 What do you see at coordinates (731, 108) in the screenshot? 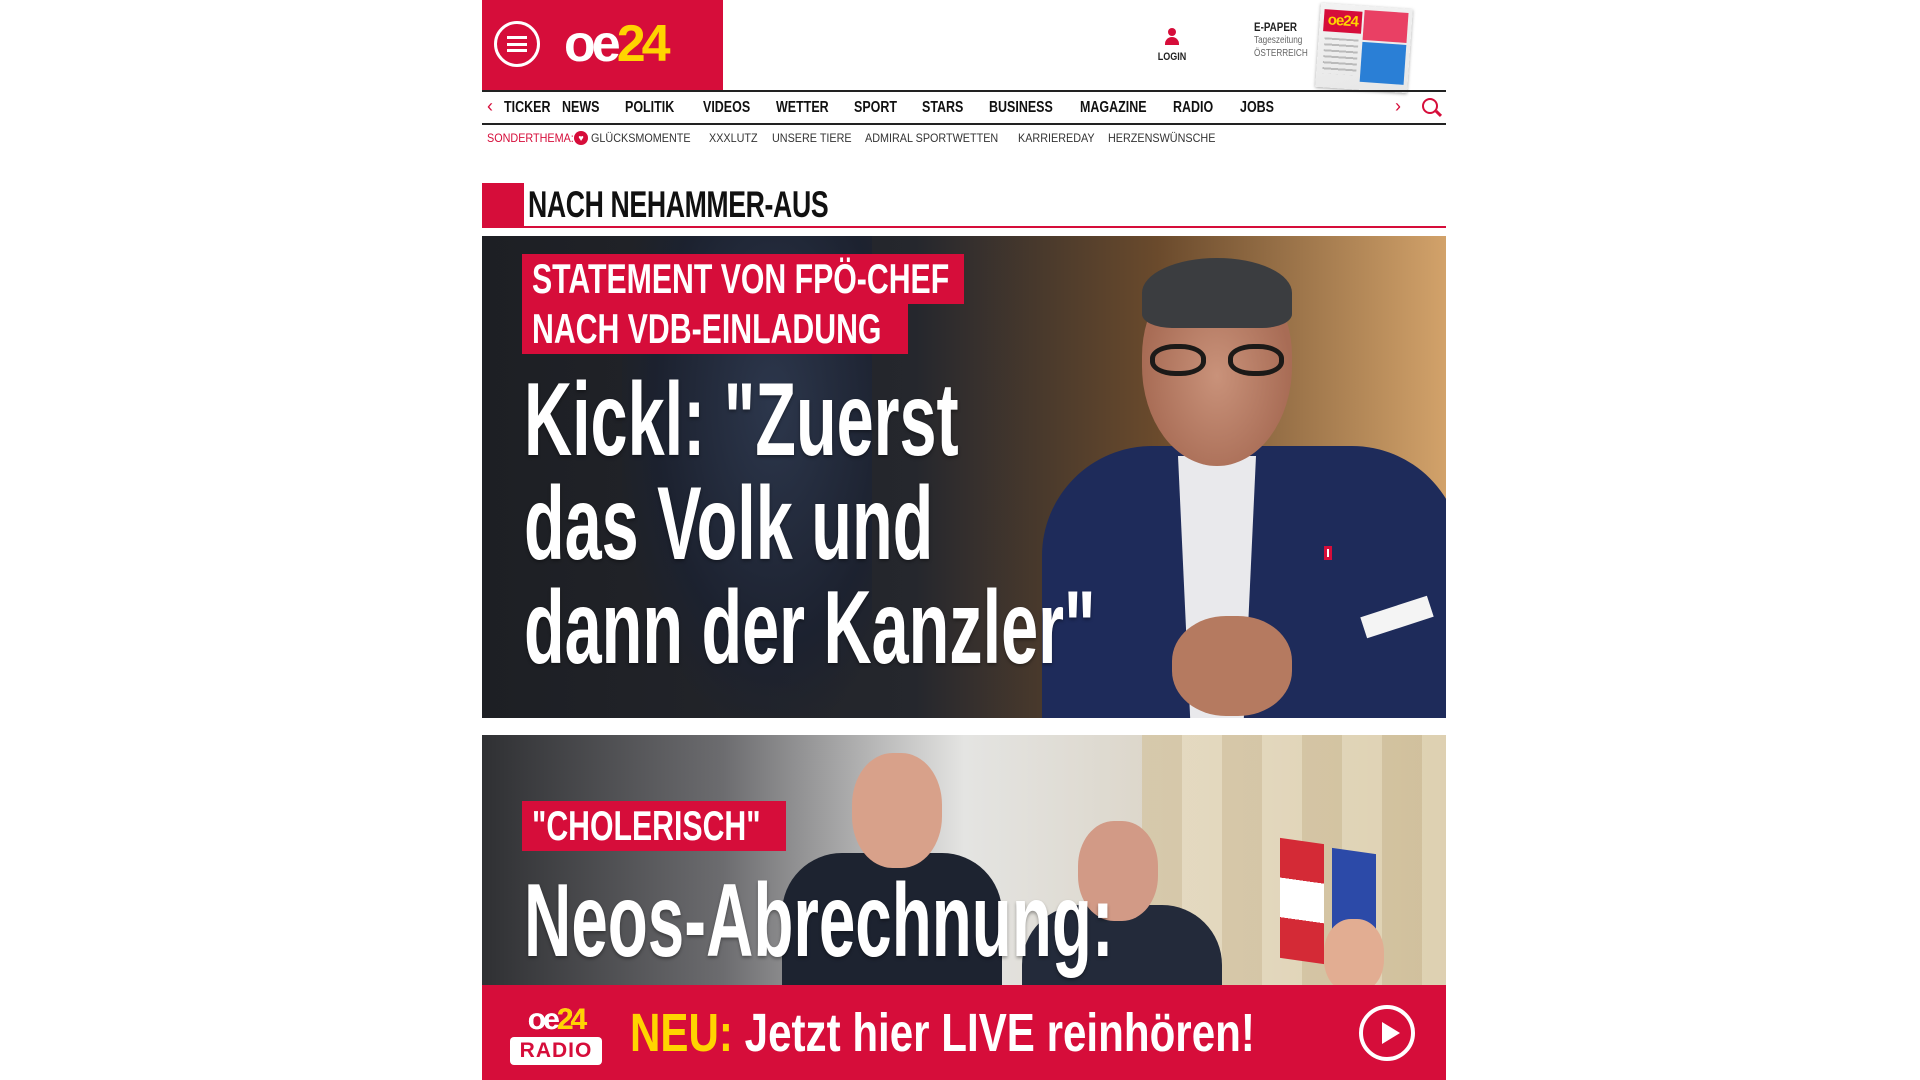
I see `nav-item-videos: VIDEOS` at bounding box center [731, 108].